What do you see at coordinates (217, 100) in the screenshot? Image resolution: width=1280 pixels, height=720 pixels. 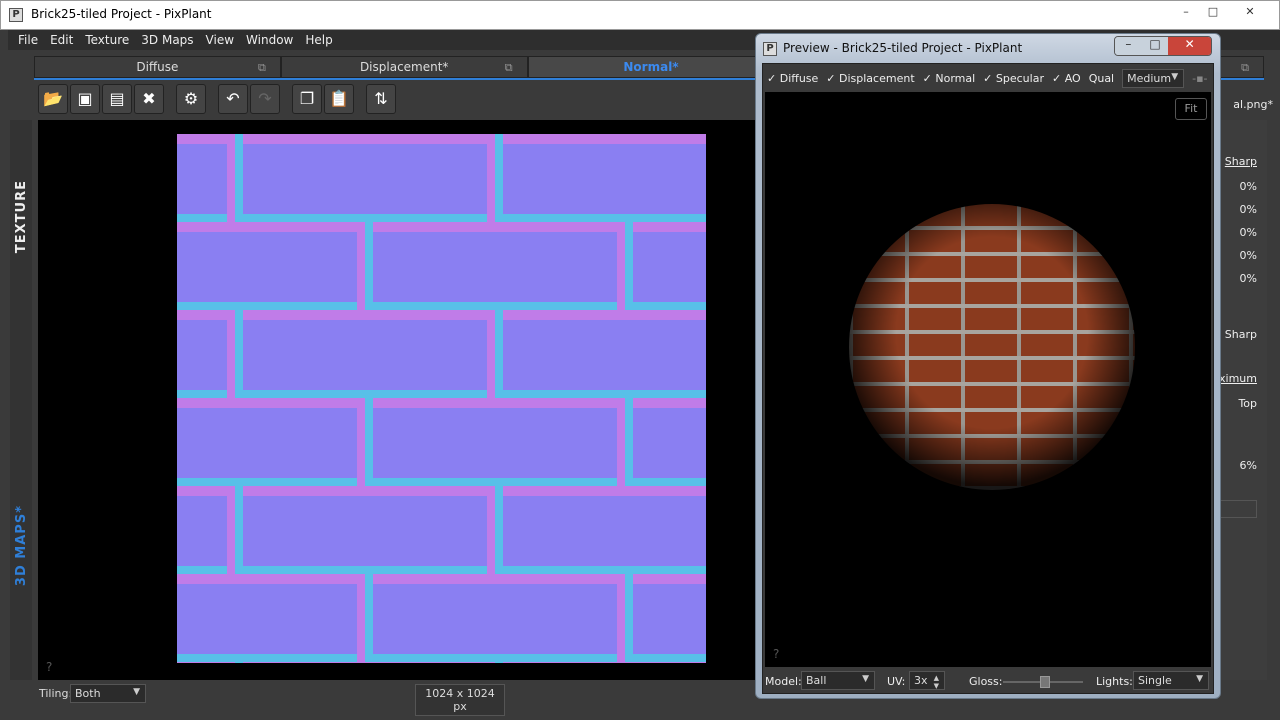 I see `toolbar: 📂 ▣ ▤ ✖ ⚙ ↶ ↷ ❐ 📋 ⇅` at bounding box center [217, 100].